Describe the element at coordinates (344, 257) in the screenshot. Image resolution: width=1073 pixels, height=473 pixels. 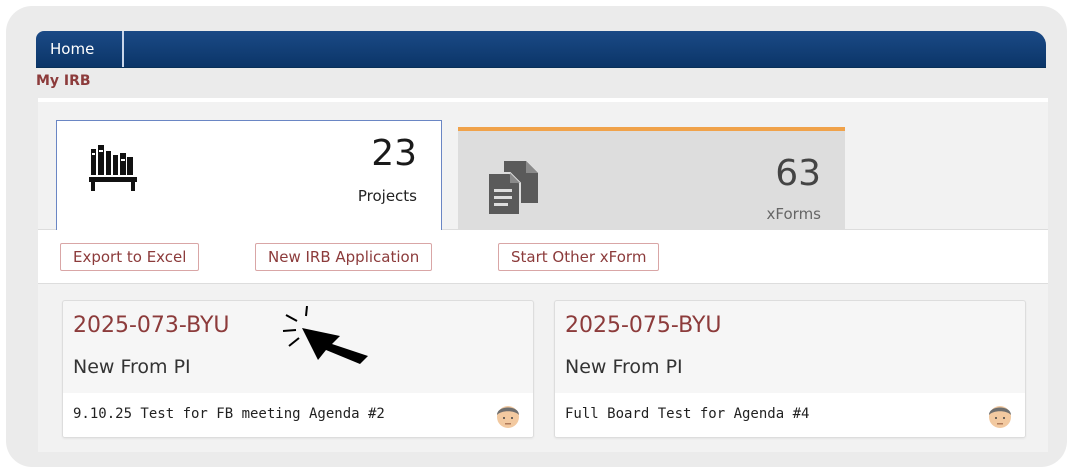
I see `new-irb-application-button: New IRB Application` at that location.